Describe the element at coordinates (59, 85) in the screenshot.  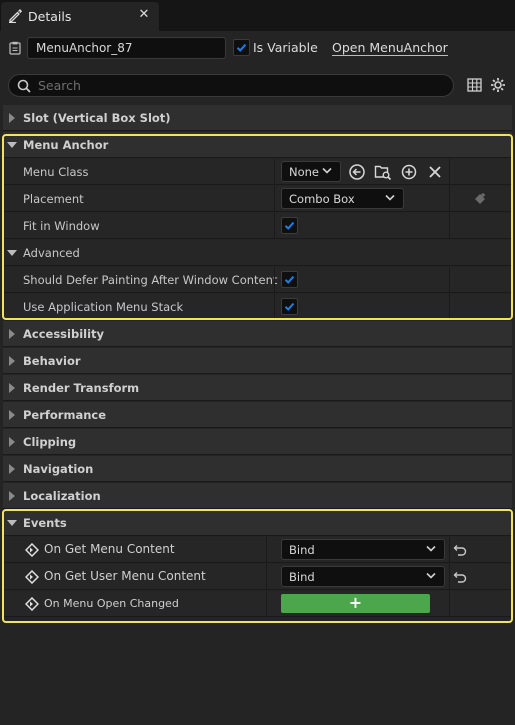
I see `search-placeholder: Search` at that location.